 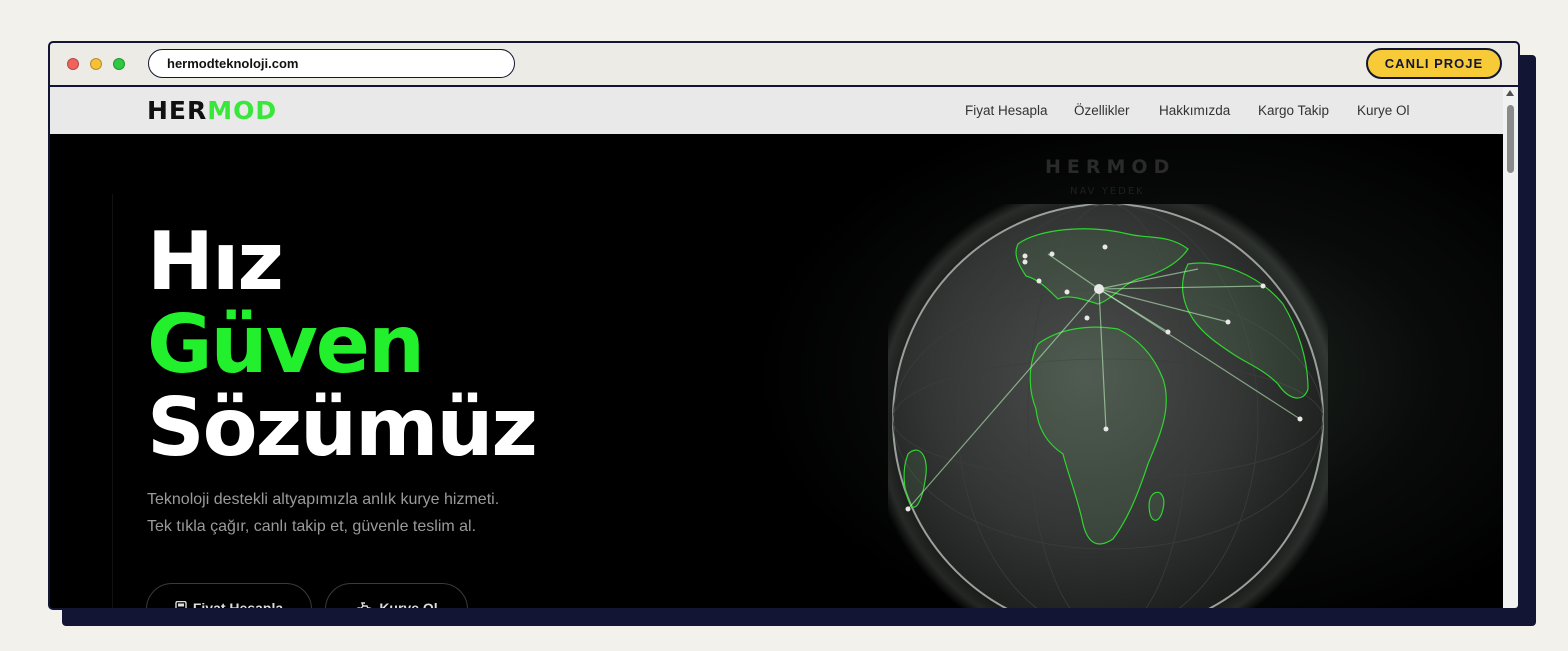 What do you see at coordinates (215, 261) in the screenshot?
I see `hero-title-line-1: Hız` at bounding box center [215, 261].